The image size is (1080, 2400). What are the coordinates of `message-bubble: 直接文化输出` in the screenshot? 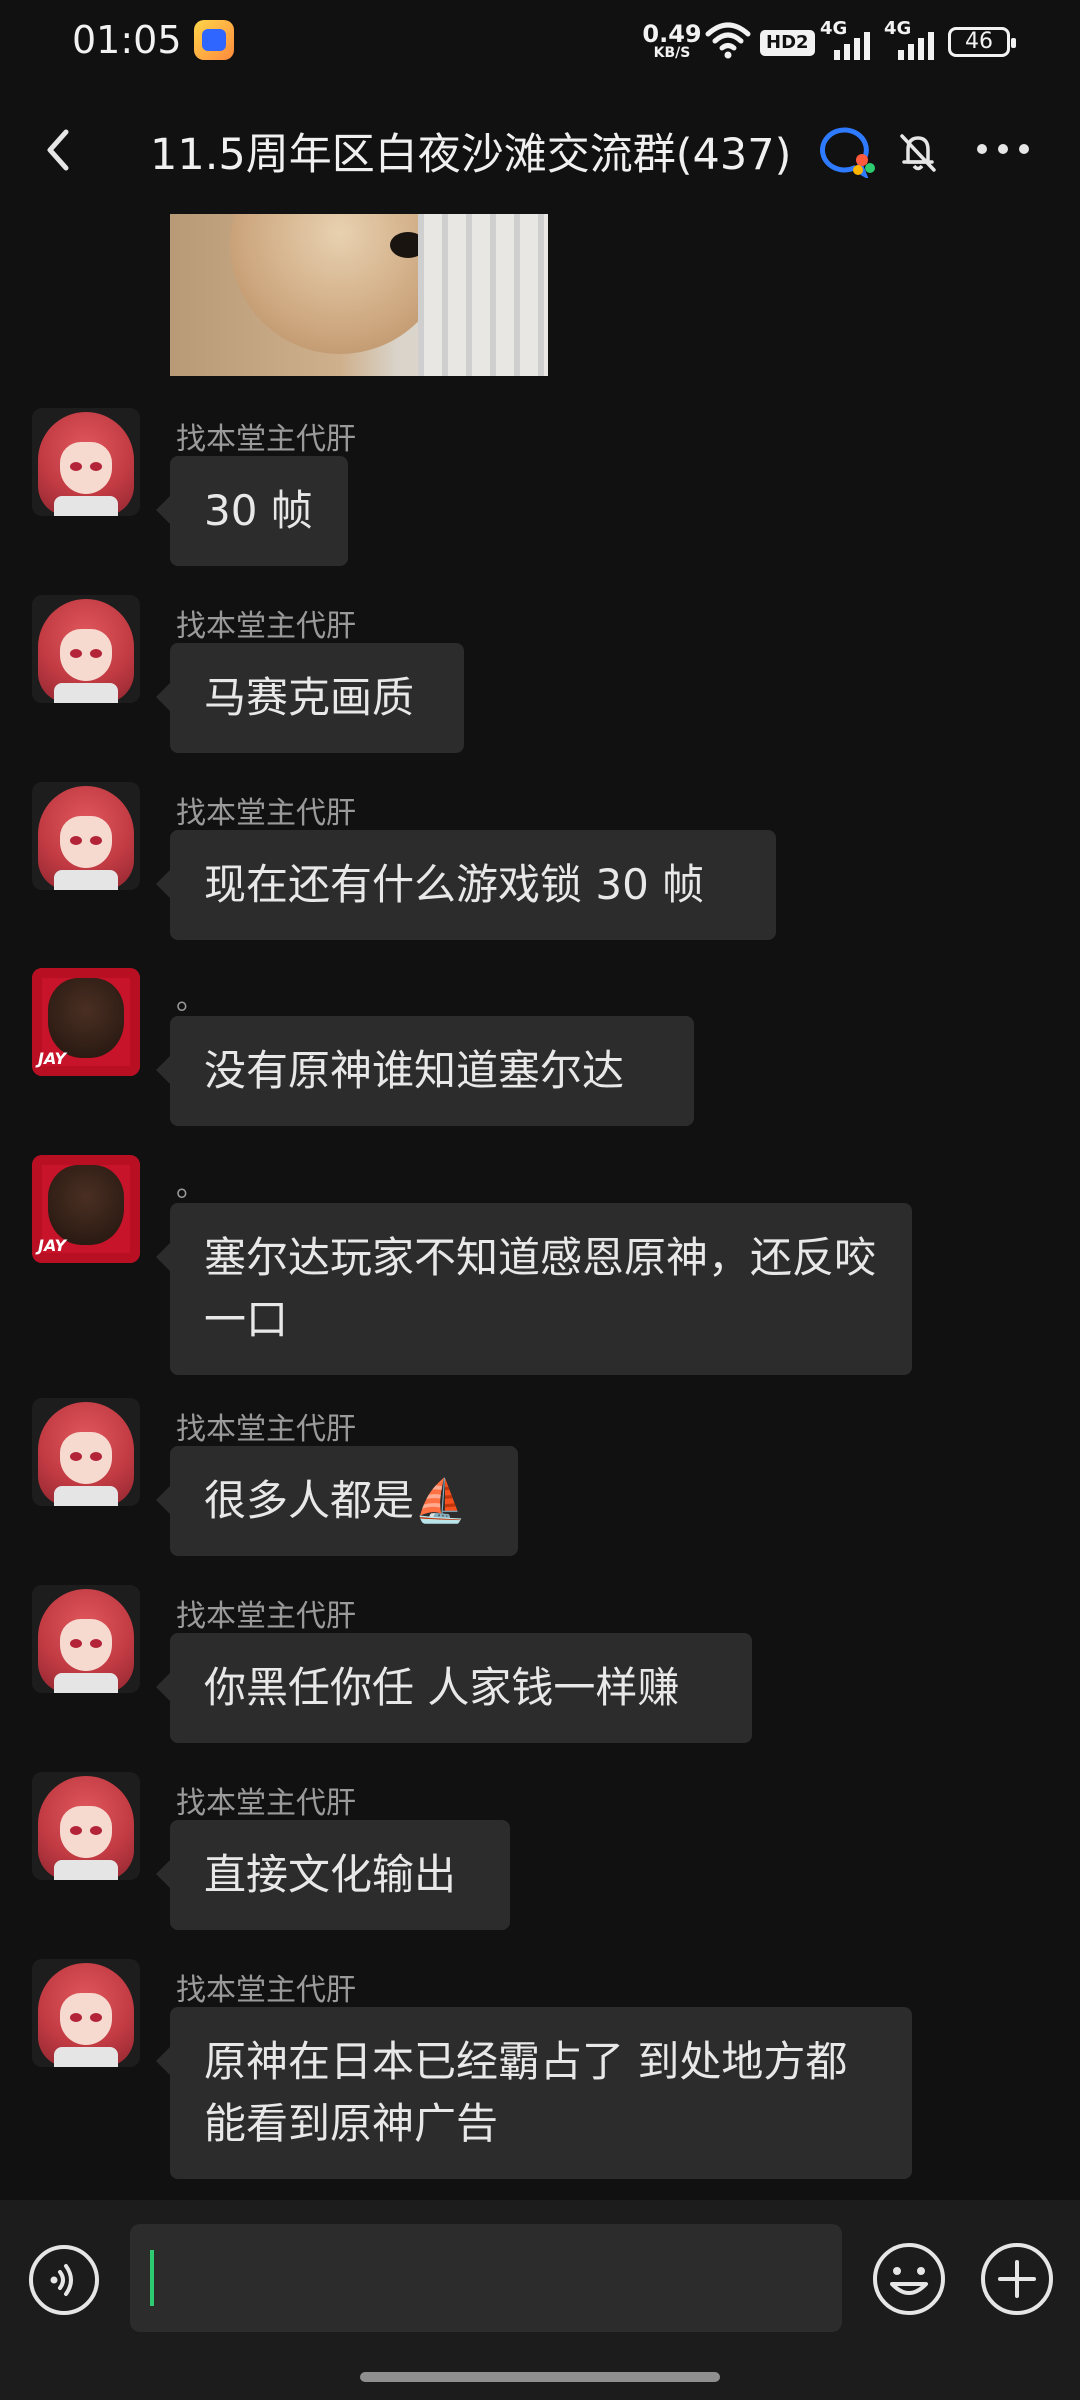 It's located at (333, 1875).